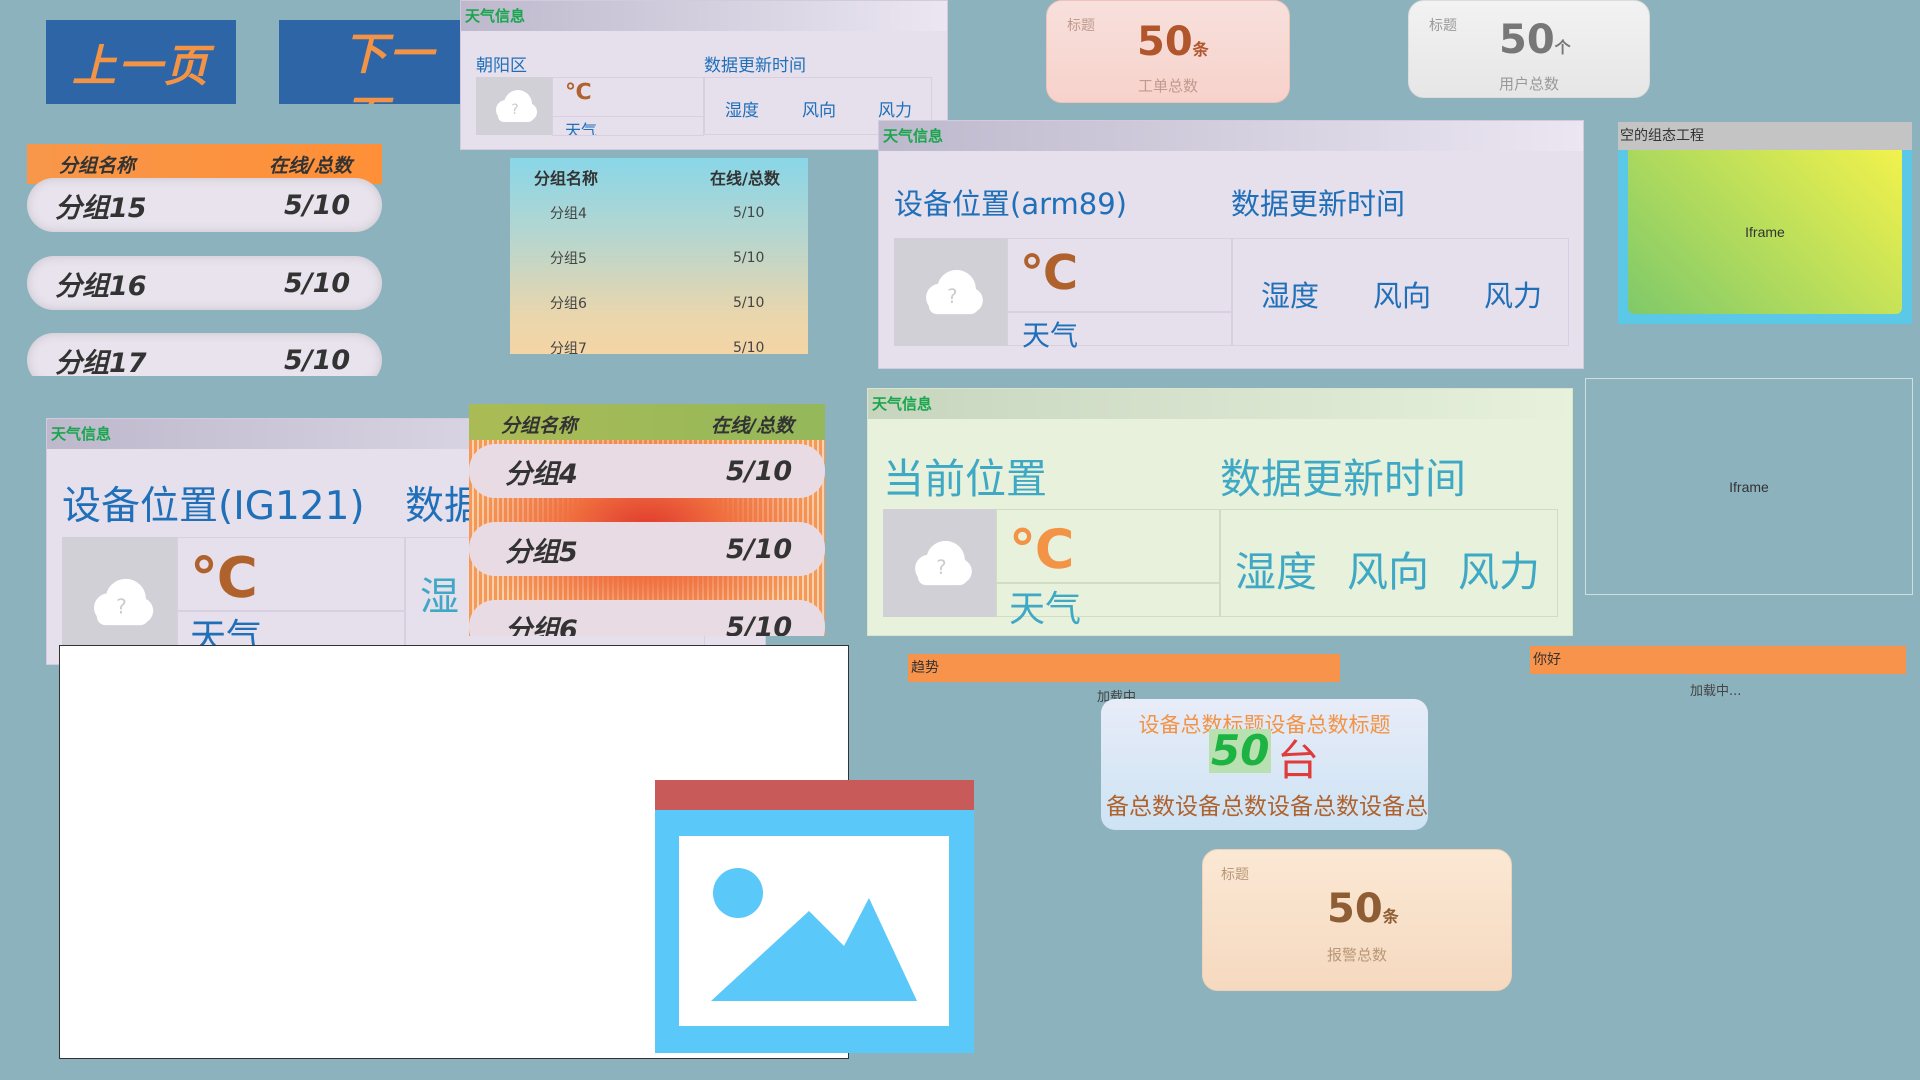 This screenshot has width=1920, height=1080. I want to click on card-value-wrap: 50个, so click(1535, 40).